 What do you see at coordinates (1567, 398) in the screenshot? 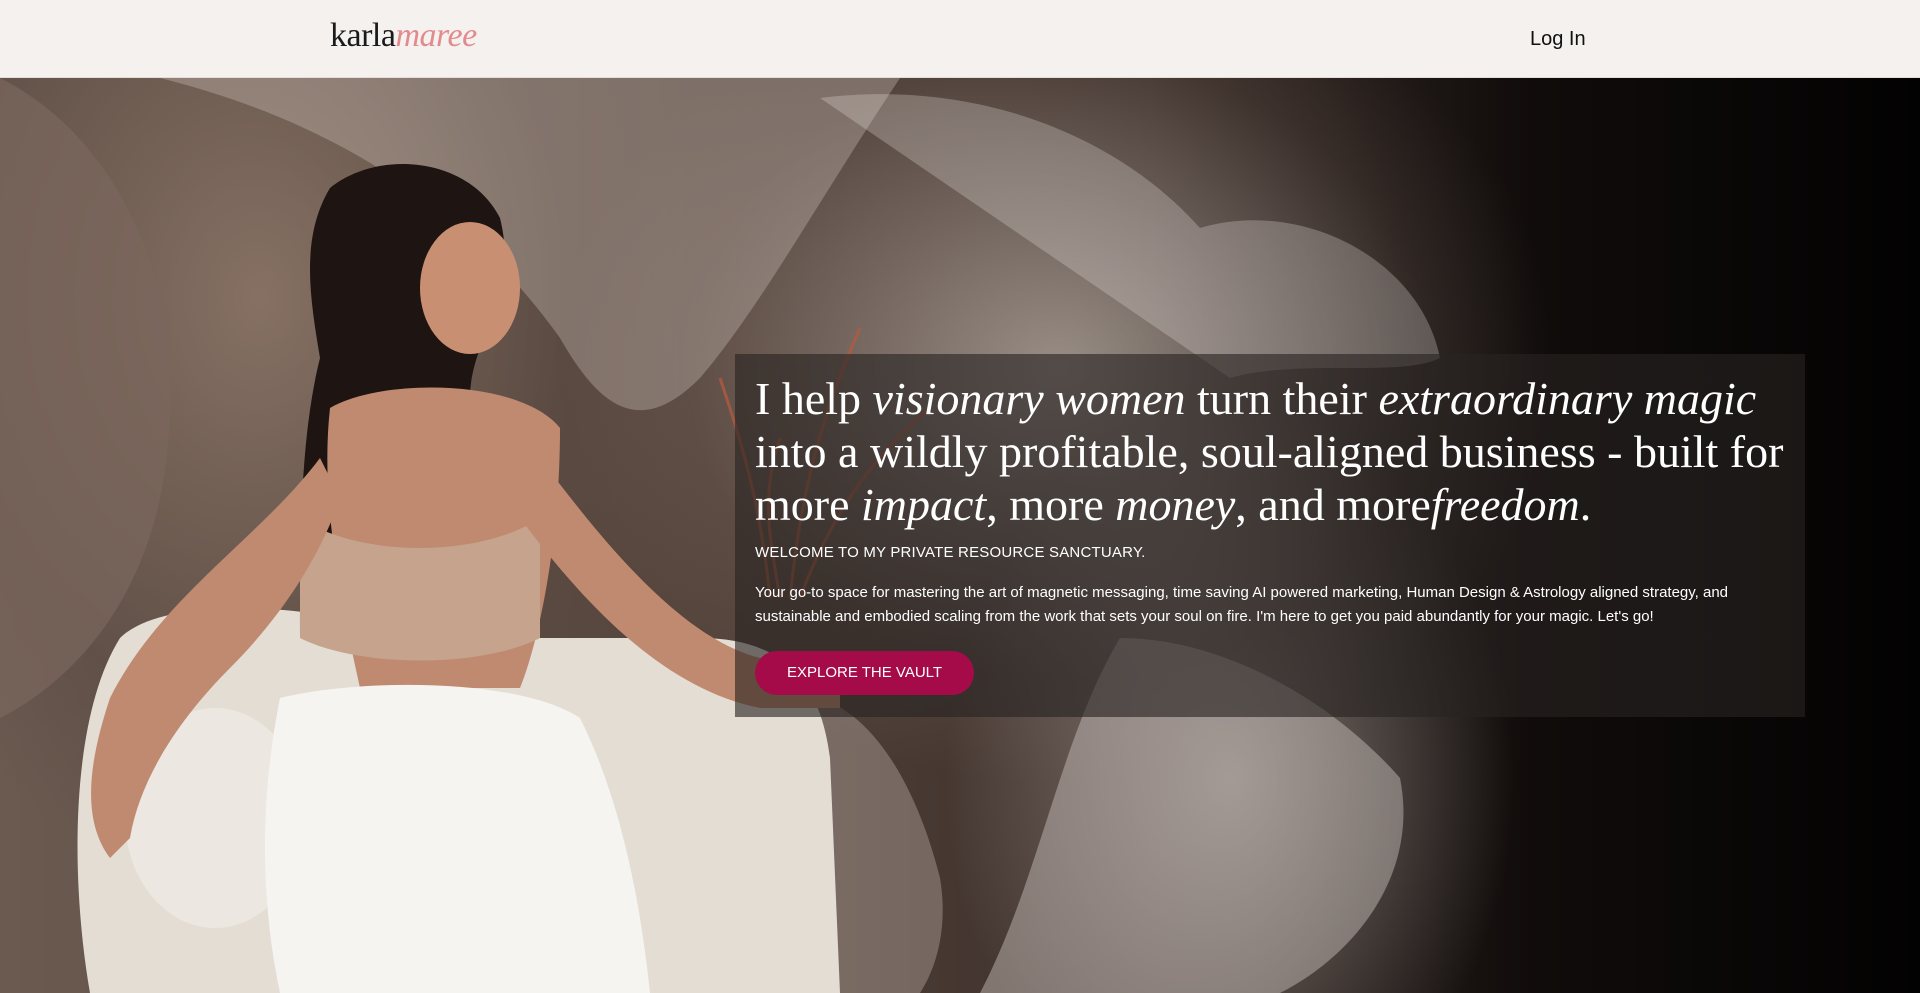
I see `headline-emphasis: extraordinary magic` at bounding box center [1567, 398].